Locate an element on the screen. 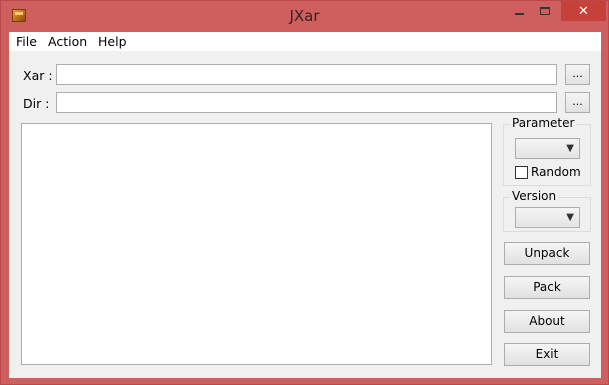 The height and width of the screenshot is (385, 609). parameter-dropdown: ▼ is located at coordinates (547, 148).